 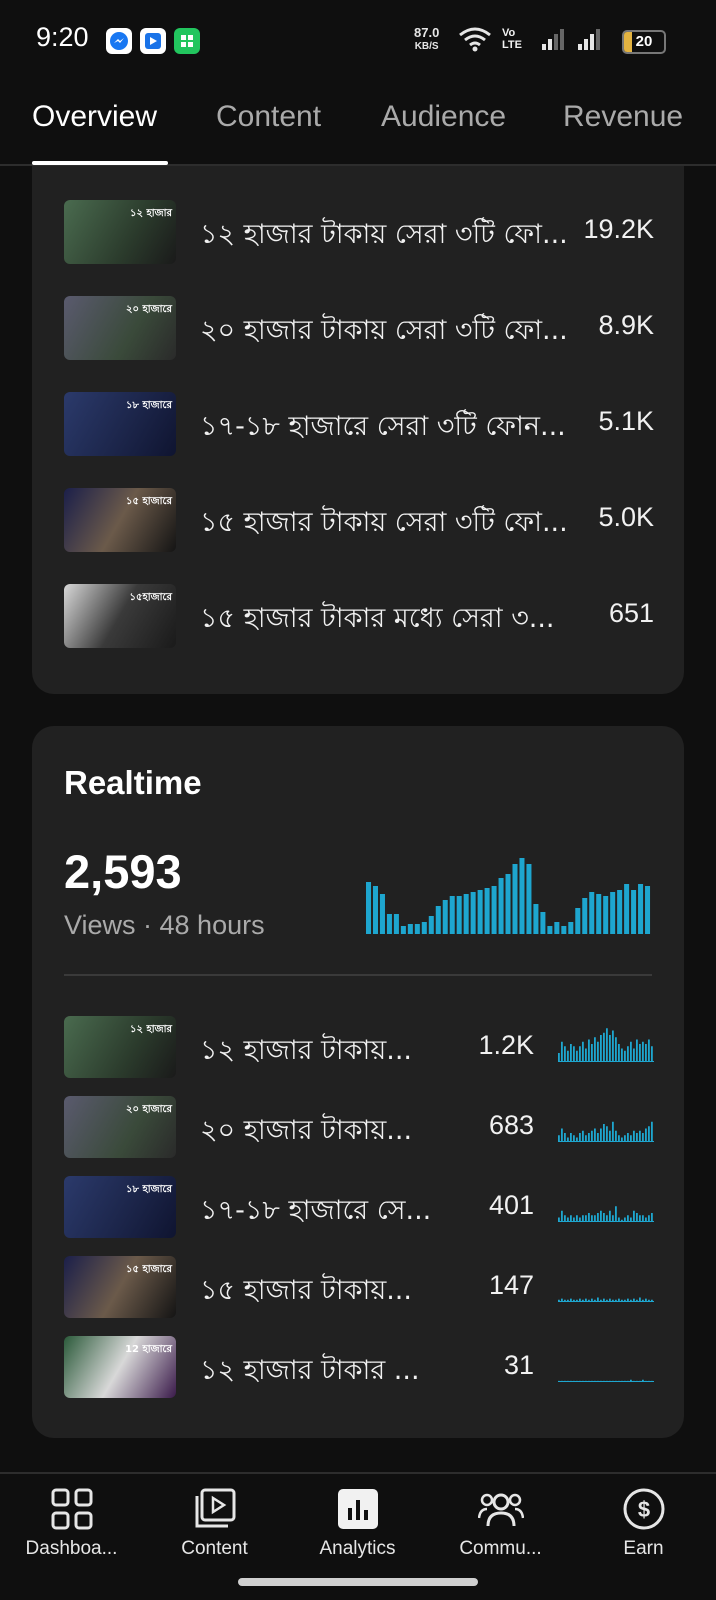 What do you see at coordinates (94, 117) in the screenshot?
I see `tab-overview: Overview` at bounding box center [94, 117].